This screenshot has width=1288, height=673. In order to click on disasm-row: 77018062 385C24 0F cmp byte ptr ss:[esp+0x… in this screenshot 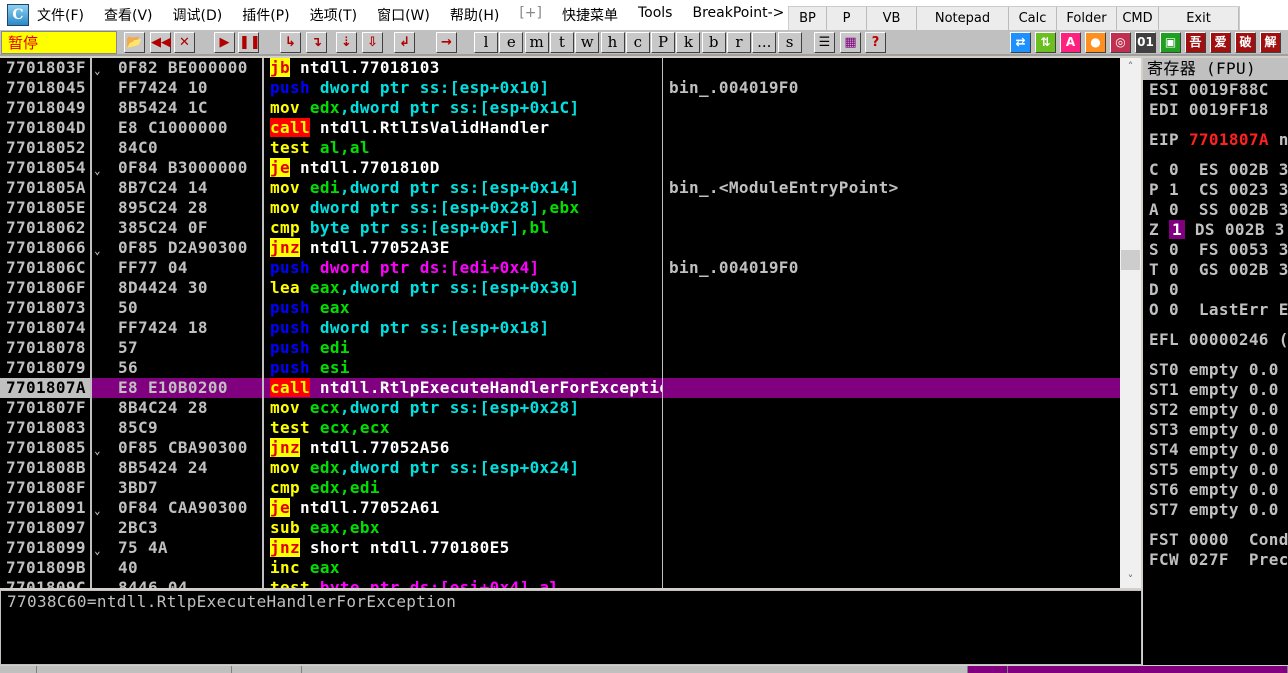, I will do `click(560, 228)`.